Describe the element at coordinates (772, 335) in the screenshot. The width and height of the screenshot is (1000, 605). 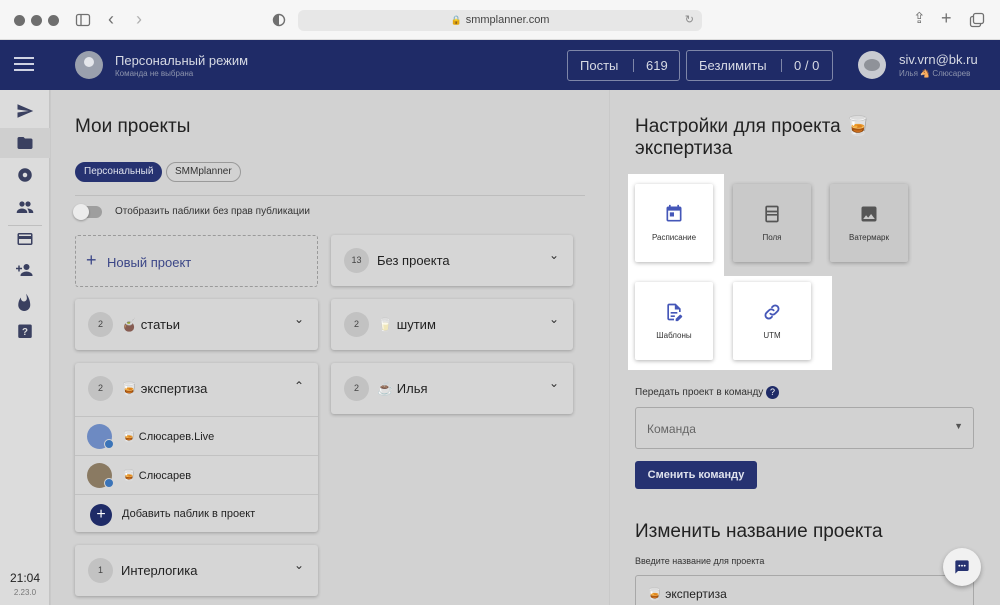
I see `utm-label: UTM` at that location.